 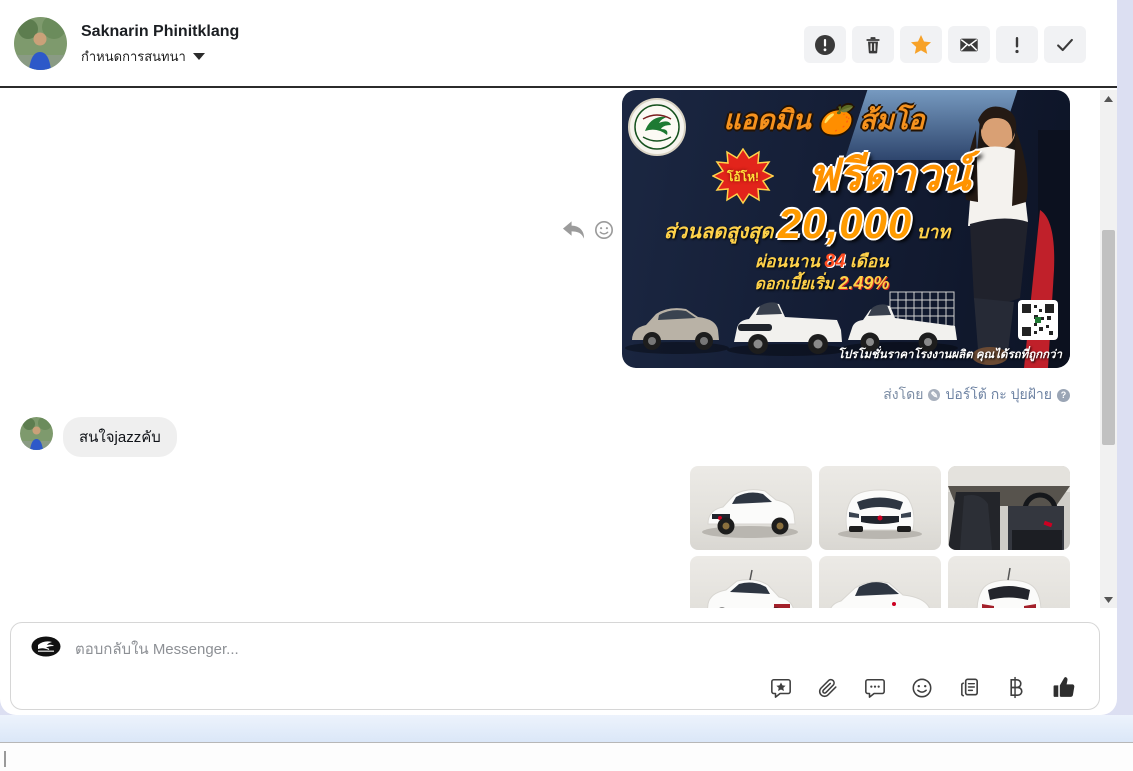 What do you see at coordinates (1038, 320) in the screenshot?
I see `ad-qr-code` at bounding box center [1038, 320].